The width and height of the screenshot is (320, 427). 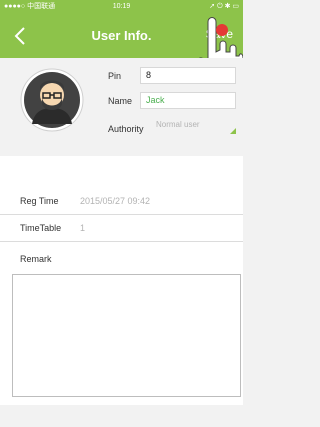 What do you see at coordinates (115, 201) in the screenshot?
I see `reg-time-value: 2015/05/27 09:42` at bounding box center [115, 201].